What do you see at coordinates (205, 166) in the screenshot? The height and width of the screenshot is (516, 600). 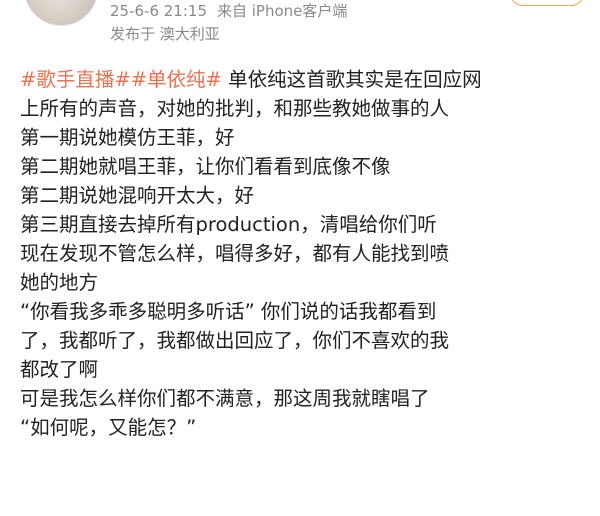 I see `post-line: 第二期她就唱王菲，让你们看看到底像不像` at bounding box center [205, 166].